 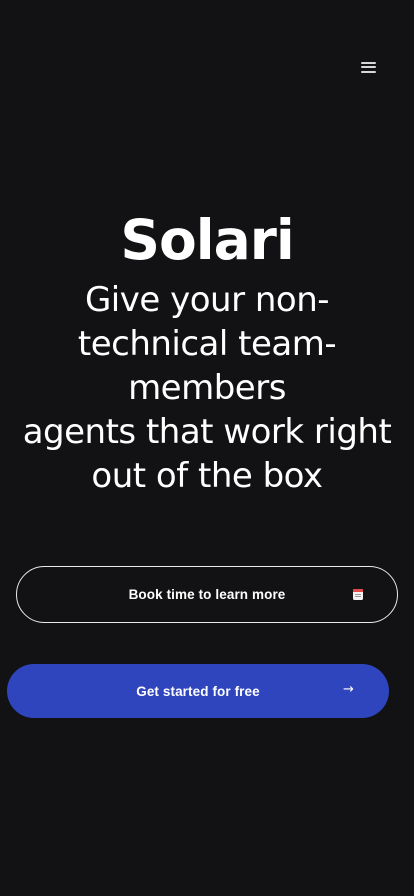 I want to click on get-started-button: Get started for free →, so click(x=198, y=691).